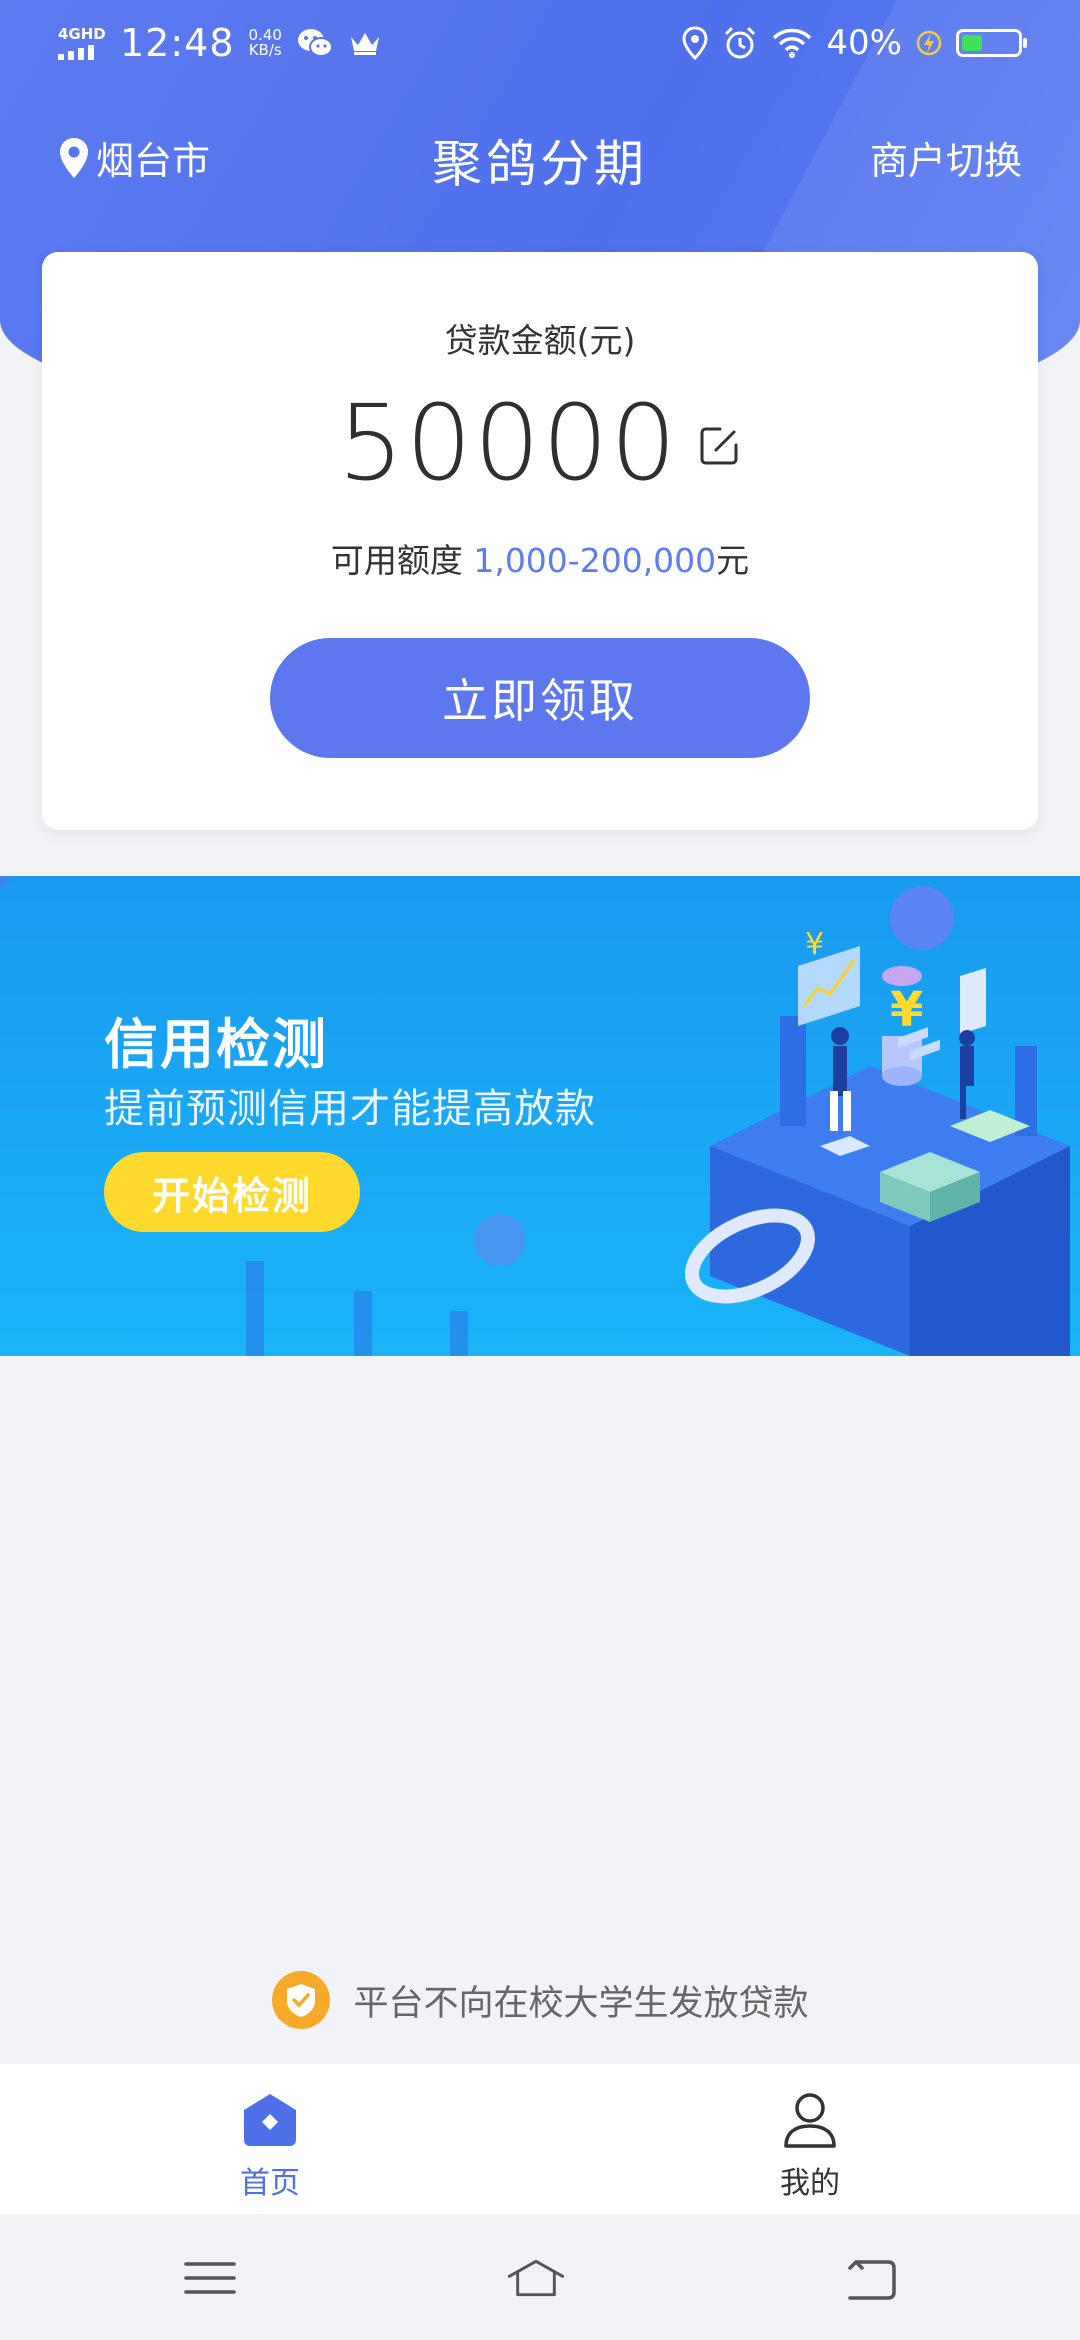  Describe the element at coordinates (877, 1121) in the screenshot. I see `isometric-finance-illustration: ¥ ¥` at that location.